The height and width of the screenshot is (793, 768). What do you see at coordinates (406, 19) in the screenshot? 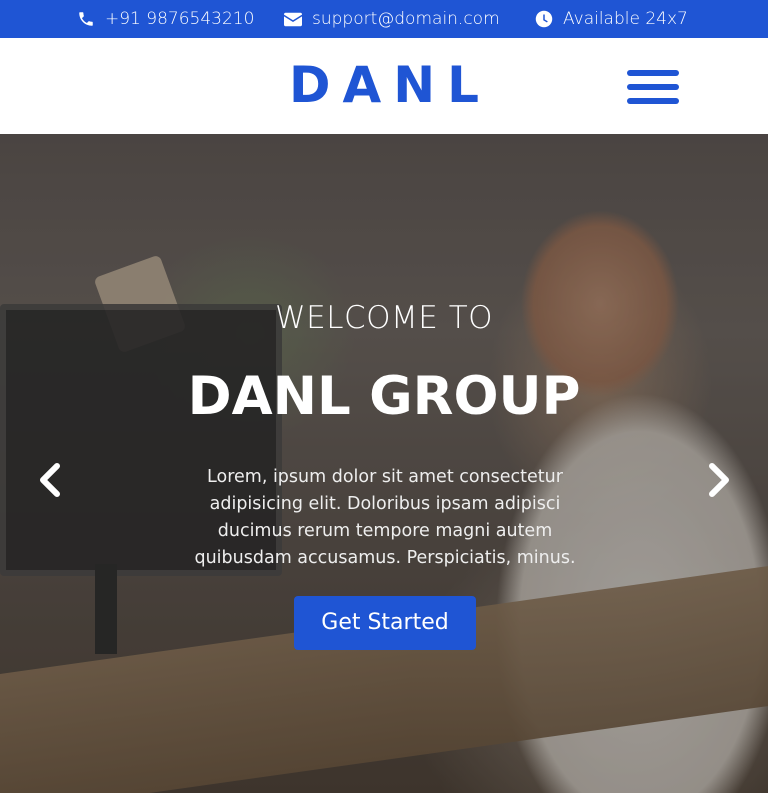
I see `email-address: support@domain.com` at bounding box center [406, 19].